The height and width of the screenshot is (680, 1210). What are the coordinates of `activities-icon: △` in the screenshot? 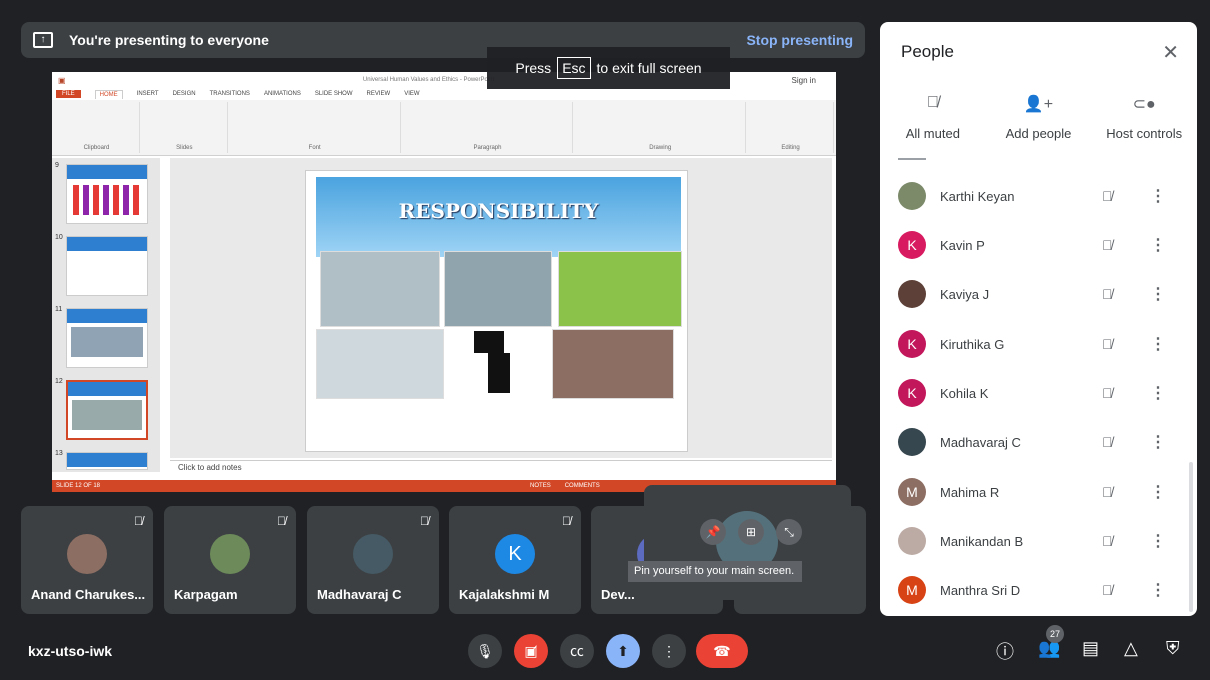 It's located at (1131, 648).